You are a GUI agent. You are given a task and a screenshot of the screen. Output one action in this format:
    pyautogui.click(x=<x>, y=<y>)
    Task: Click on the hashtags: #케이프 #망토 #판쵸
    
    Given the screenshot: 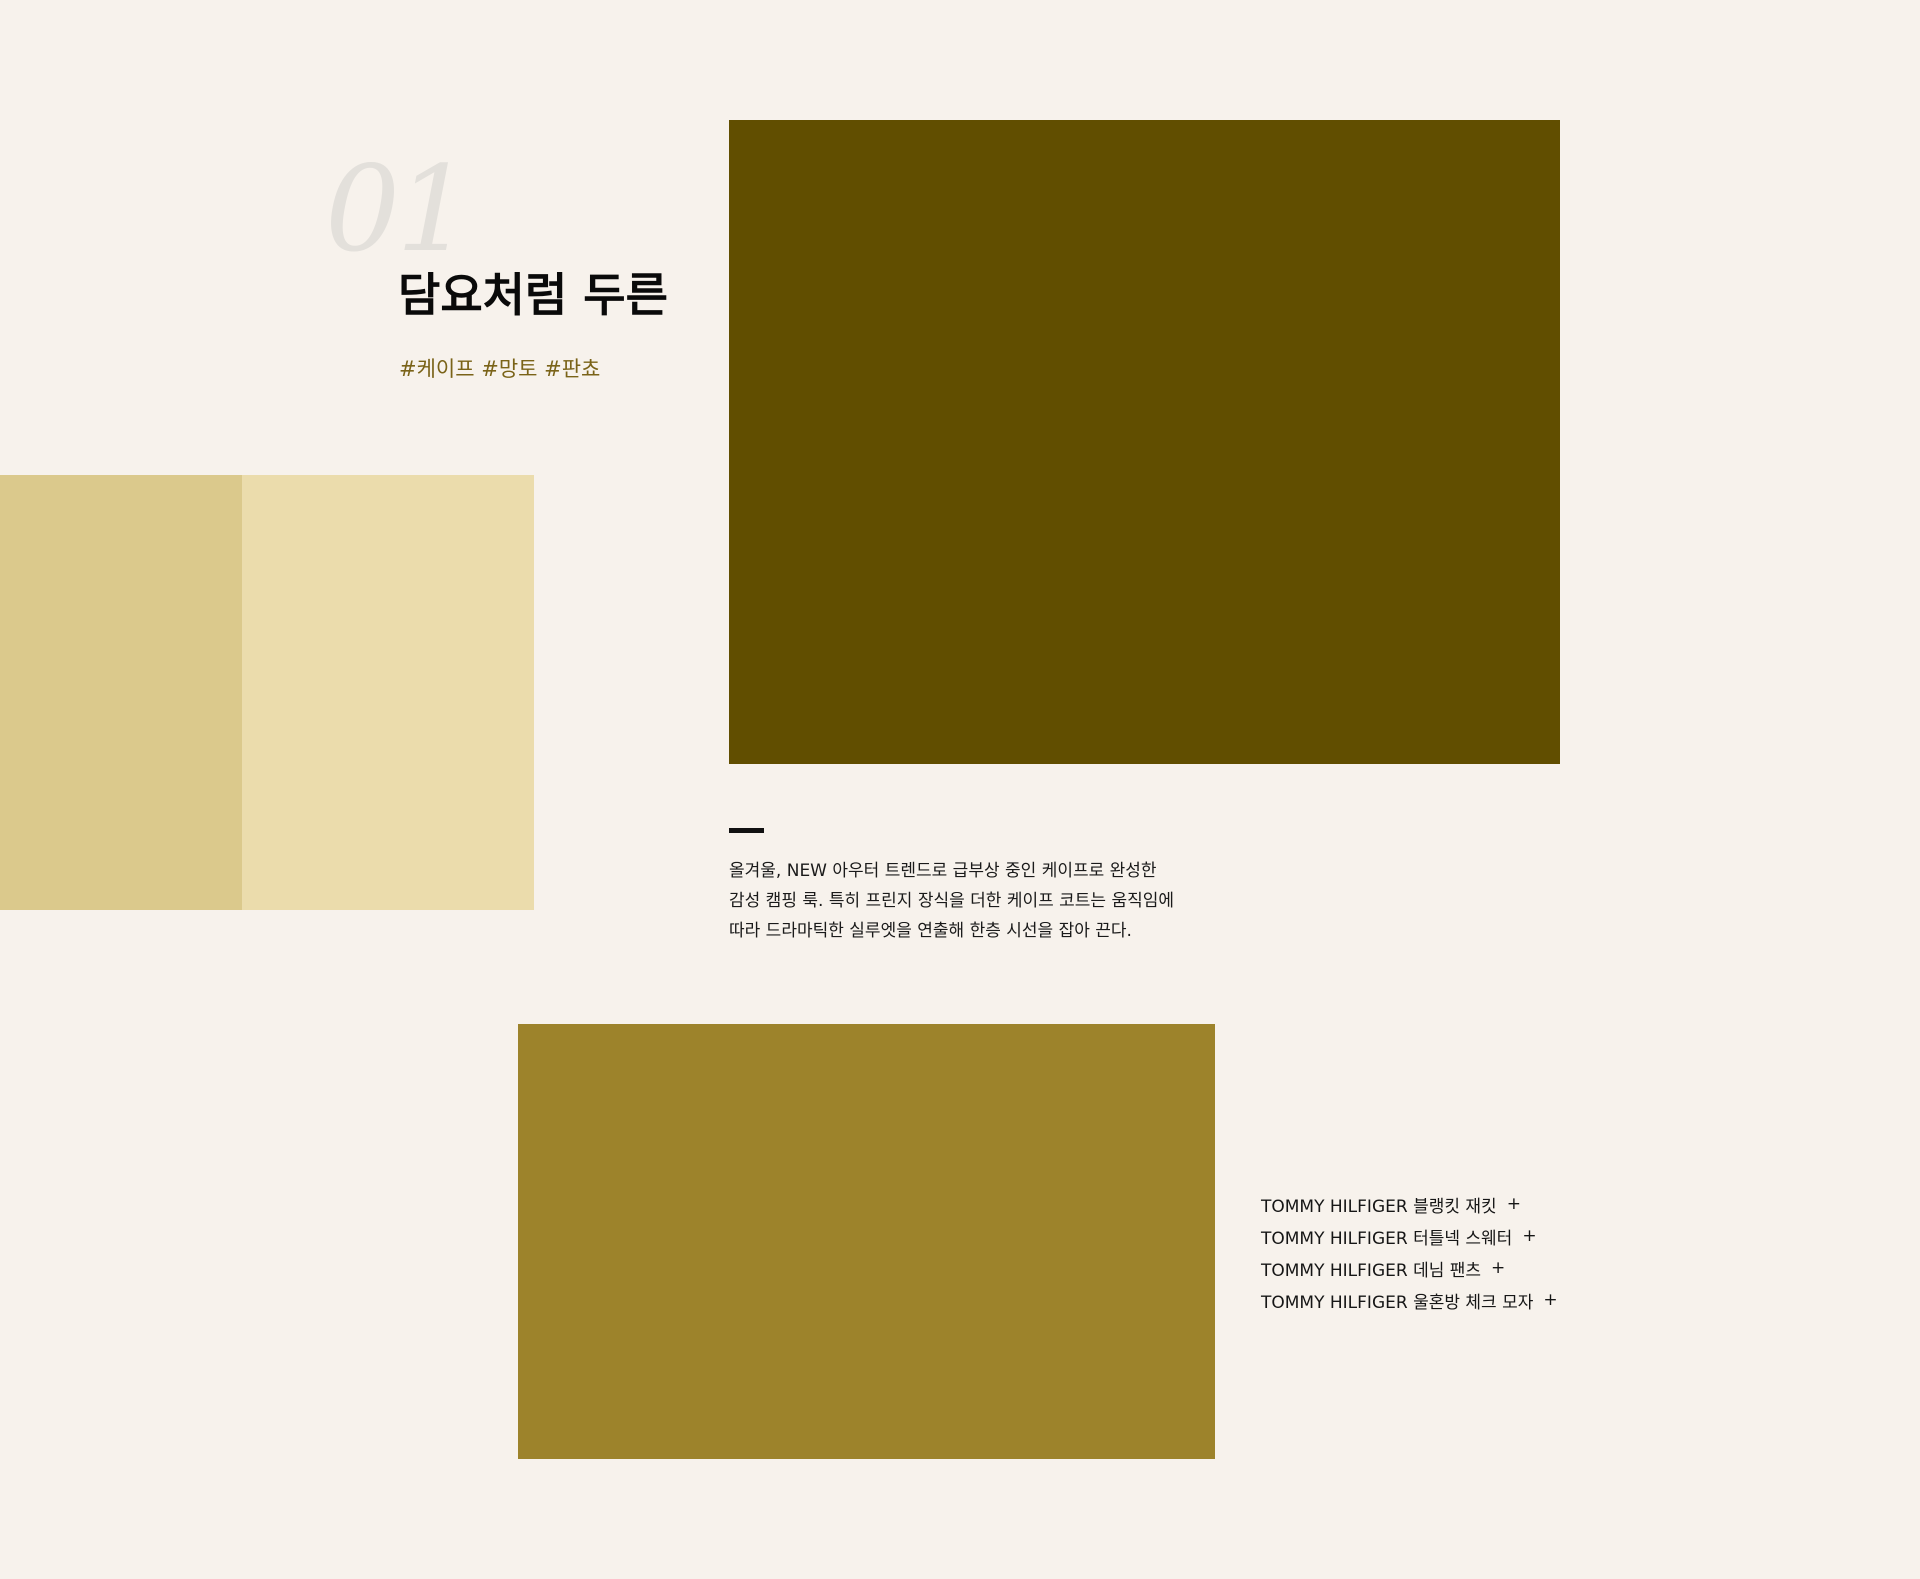 What is the action you would take?
    pyautogui.click(x=500, y=369)
    